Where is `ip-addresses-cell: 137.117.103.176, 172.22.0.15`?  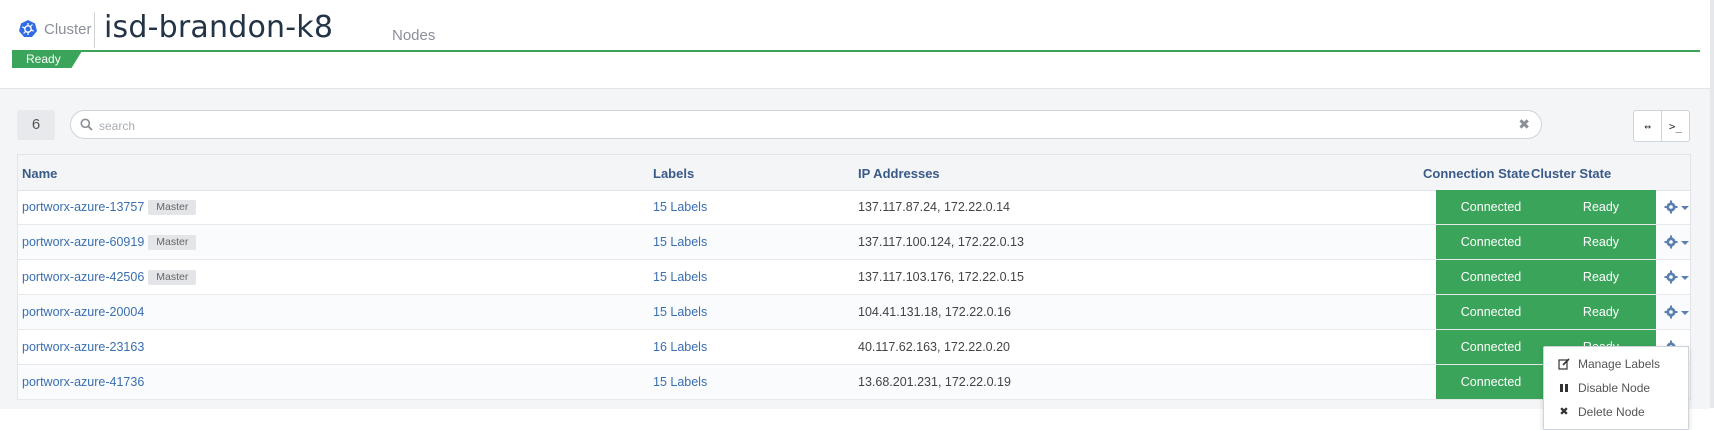
ip-addresses-cell: 137.117.103.176, 172.22.0.15 is located at coordinates (941, 277).